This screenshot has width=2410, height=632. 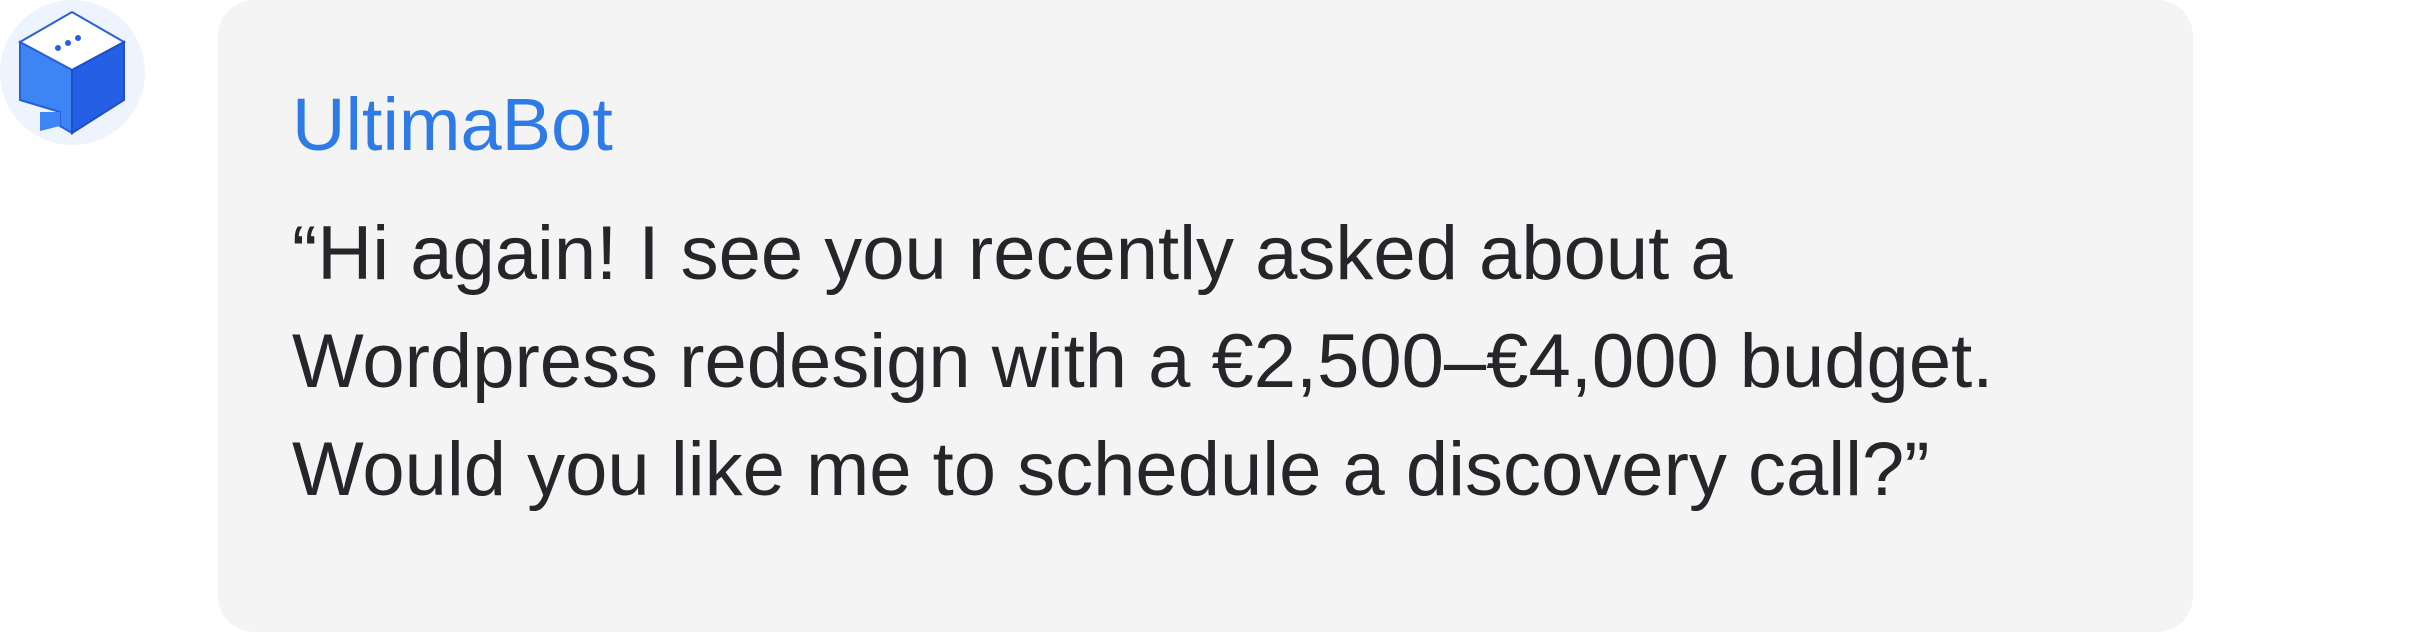 What do you see at coordinates (452, 124) in the screenshot?
I see `sender-name: UltimaBot` at bounding box center [452, 124].